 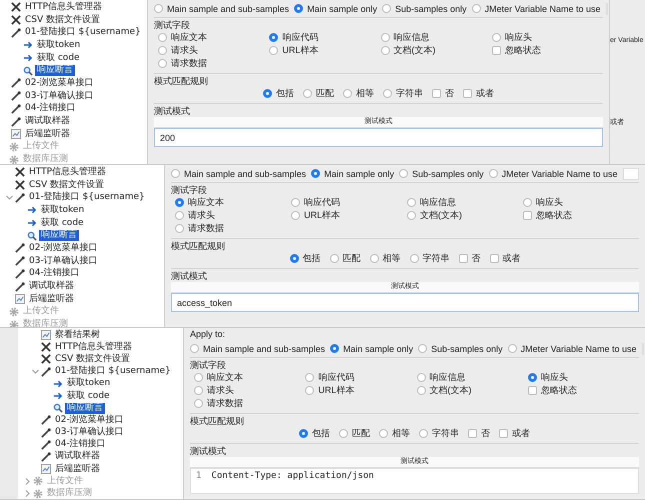 I want to click on tree-item: 察看结果树, so click(x=77, y=335).